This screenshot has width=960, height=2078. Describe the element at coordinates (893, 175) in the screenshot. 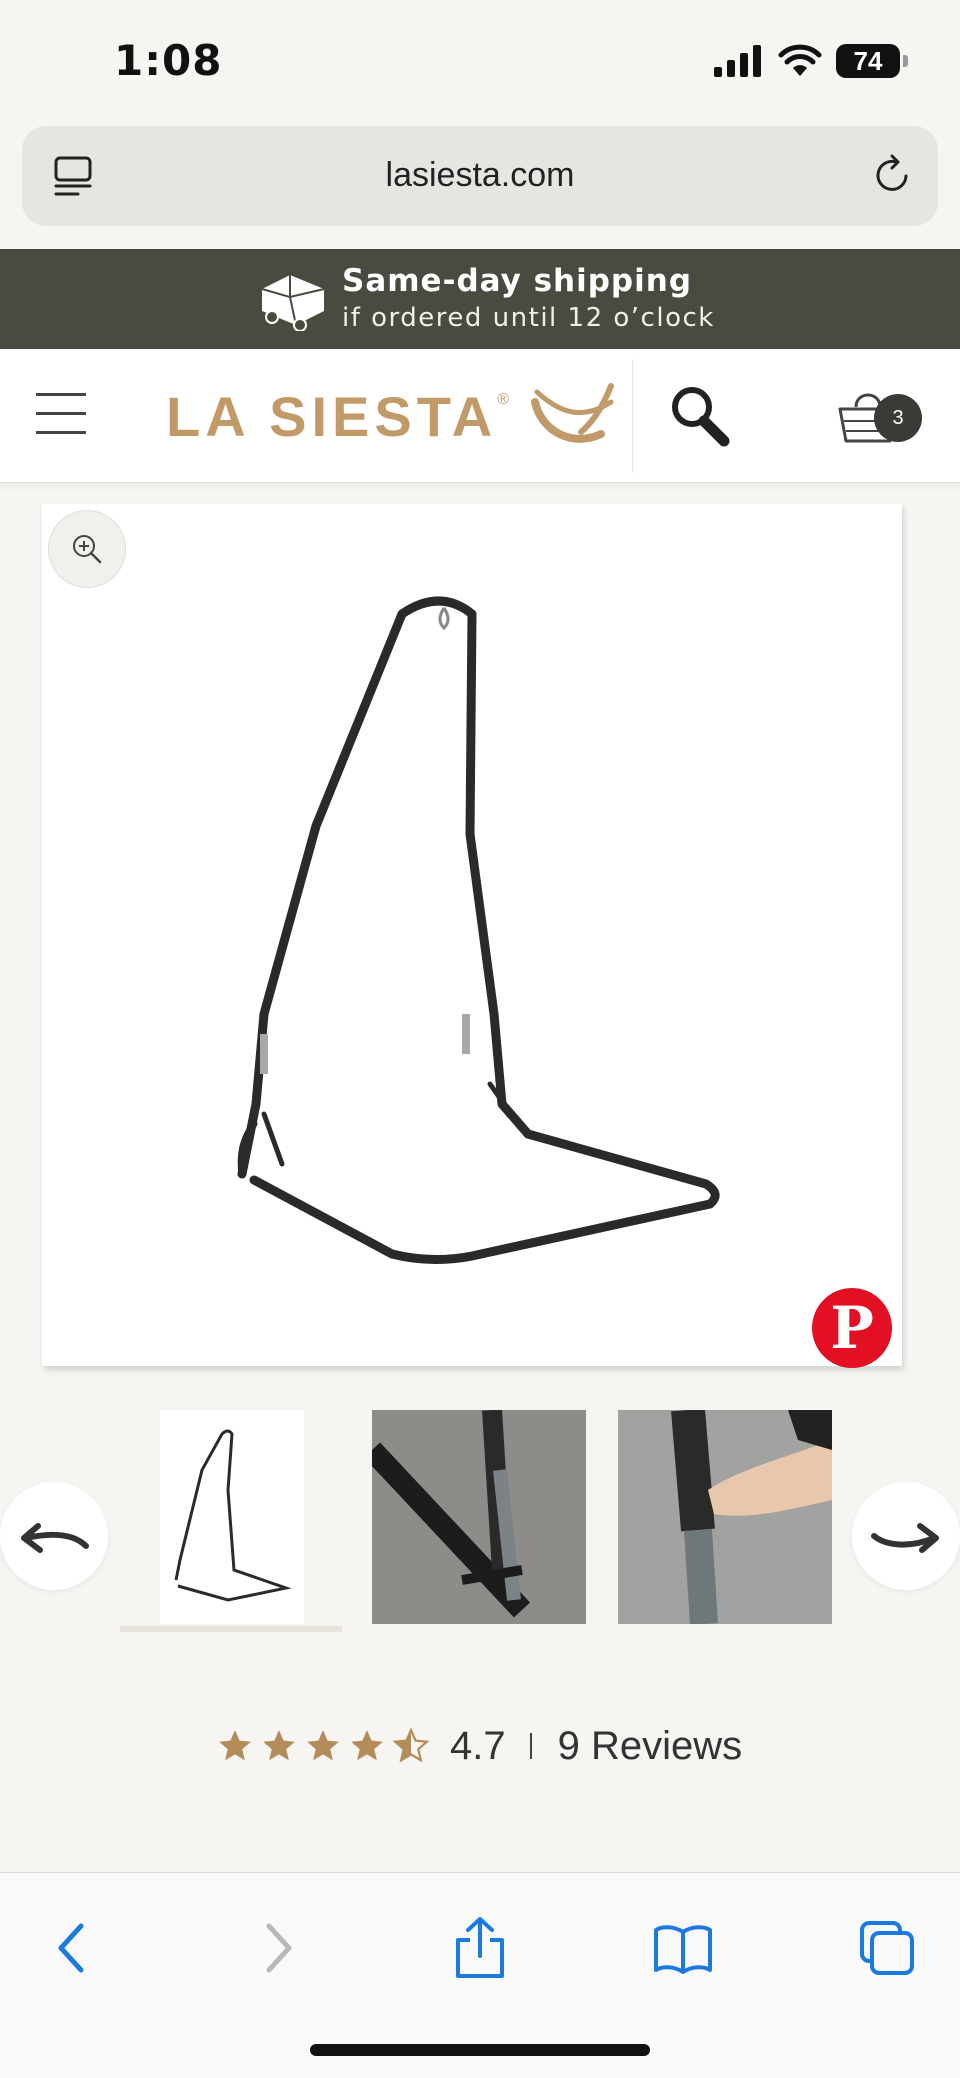

I see `reload-icon` at that location.